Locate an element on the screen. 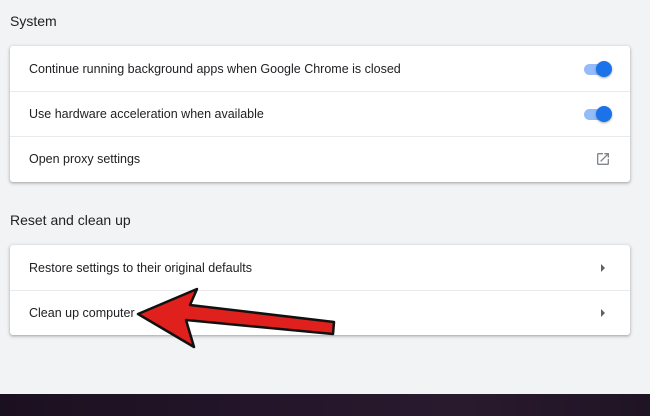 The height and width of the screenshot is (416, 650). setting-row-proxy: Open proxy settings is located at coordinates (320, 158).